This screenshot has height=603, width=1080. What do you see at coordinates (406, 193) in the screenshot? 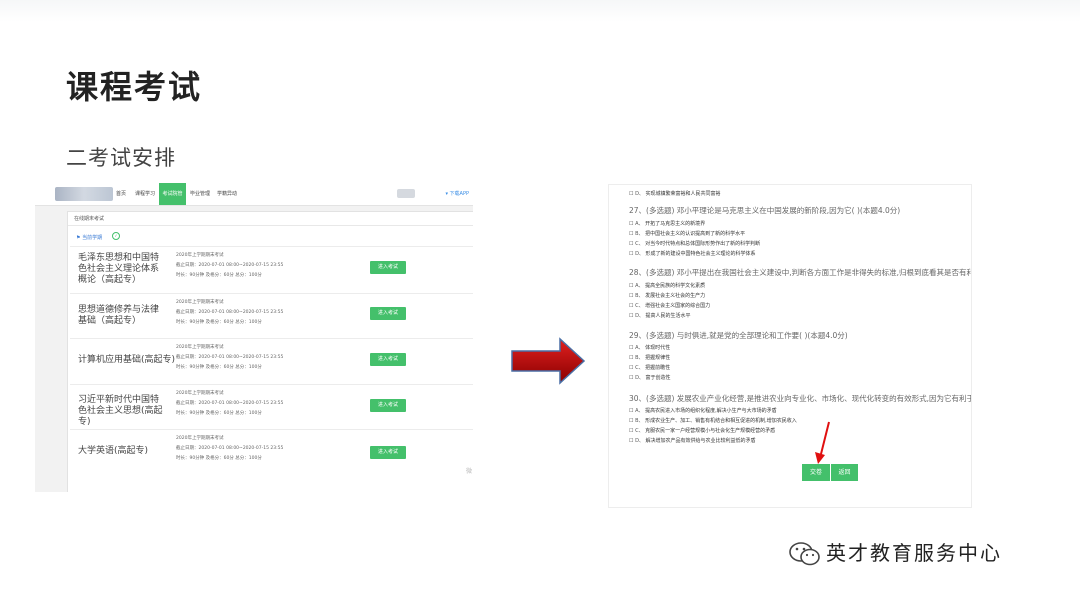
I see `user-avatar` at bounding box center [406, 193].